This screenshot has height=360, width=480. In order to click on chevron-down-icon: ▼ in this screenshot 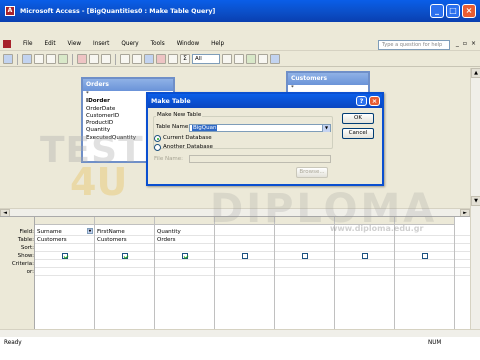, I will do `click(326, 128)`.